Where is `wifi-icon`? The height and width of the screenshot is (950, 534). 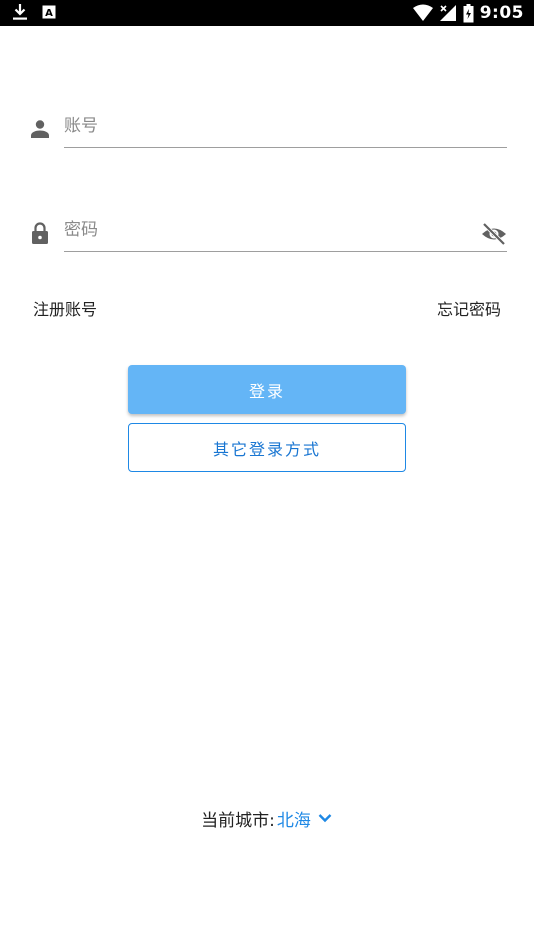 wifi-icon is located at coordinates (422, 12).